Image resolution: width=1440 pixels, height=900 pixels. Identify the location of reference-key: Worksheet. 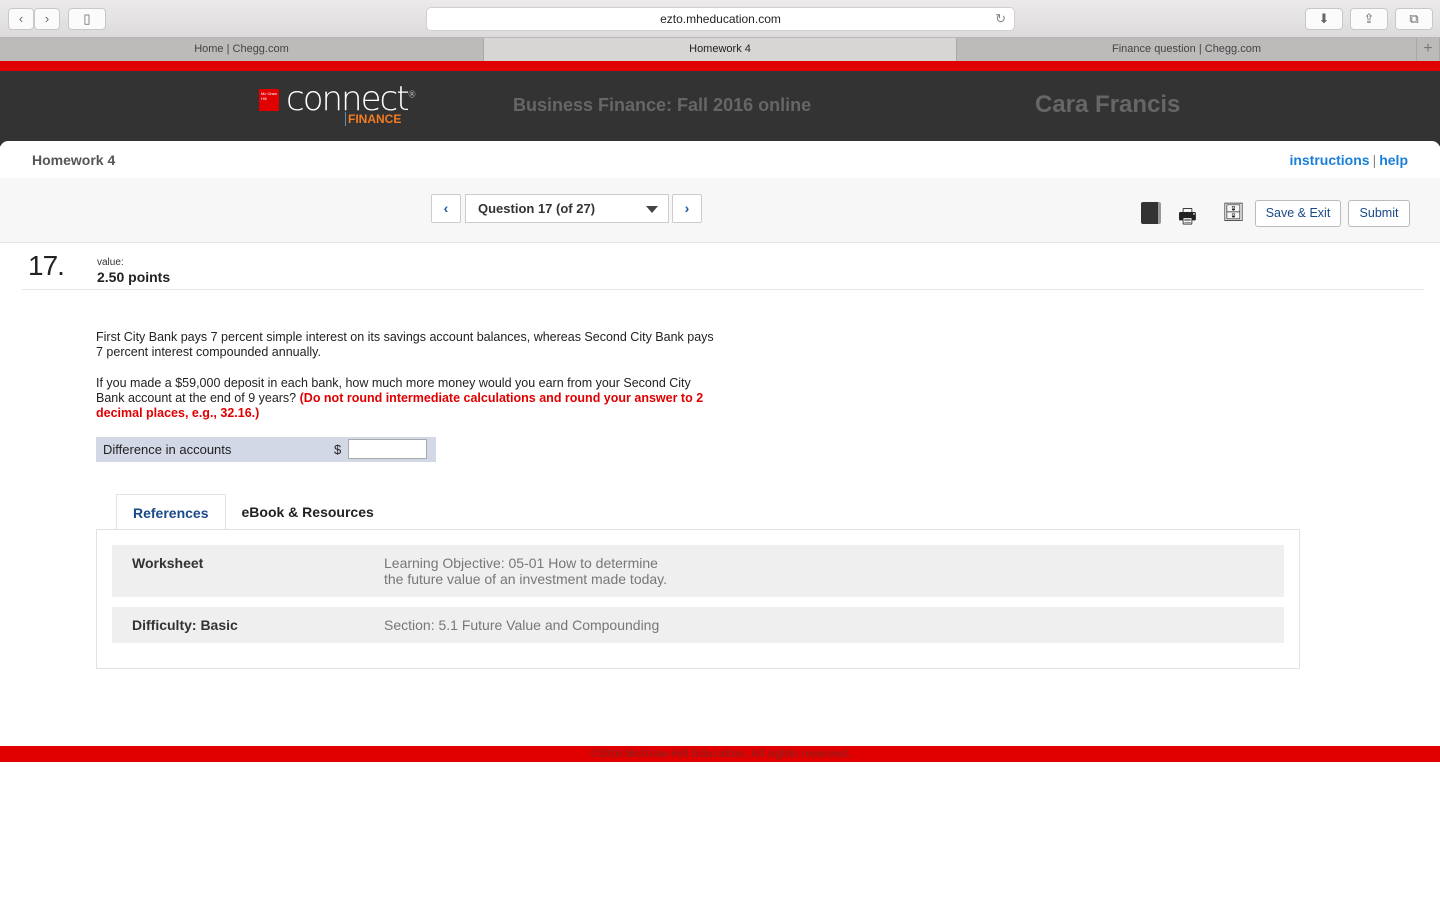
(168, 563).